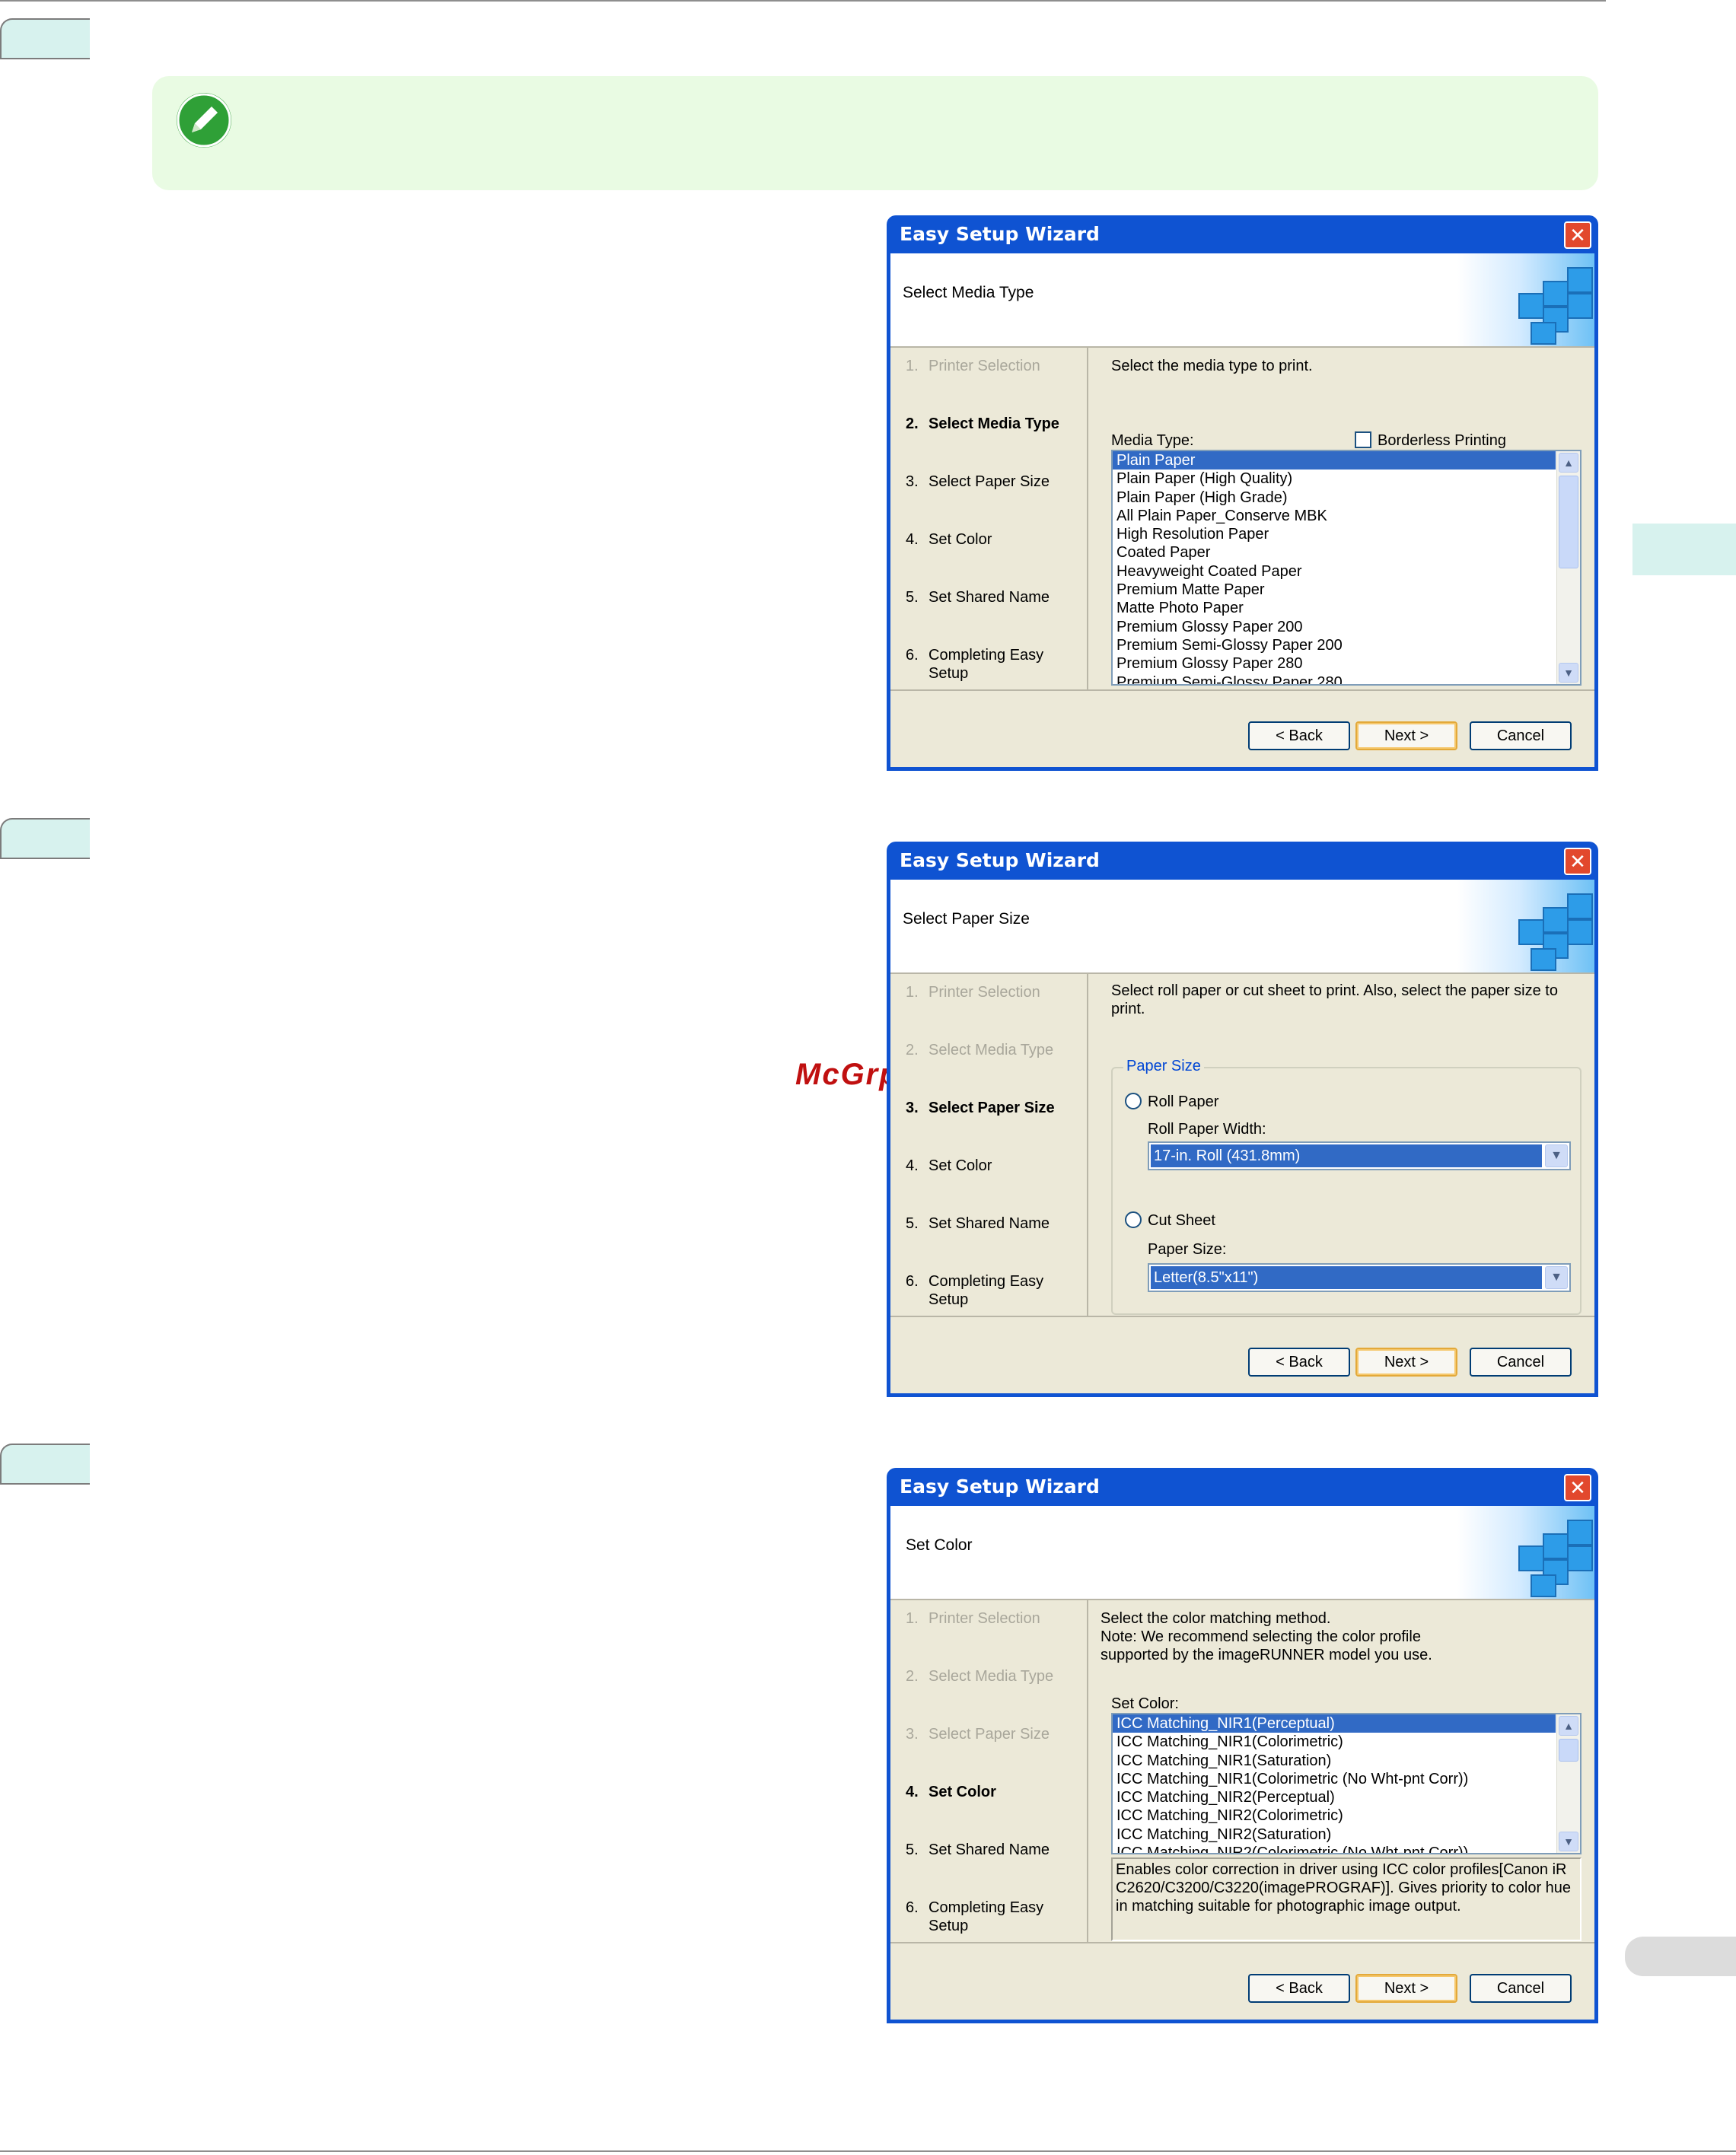 The height and width of the screenshot is (2155, 1736). Describe the element at coordinates (1145, 1703) in the screenshot. I see `set-color-label: Set Color:` at that location.